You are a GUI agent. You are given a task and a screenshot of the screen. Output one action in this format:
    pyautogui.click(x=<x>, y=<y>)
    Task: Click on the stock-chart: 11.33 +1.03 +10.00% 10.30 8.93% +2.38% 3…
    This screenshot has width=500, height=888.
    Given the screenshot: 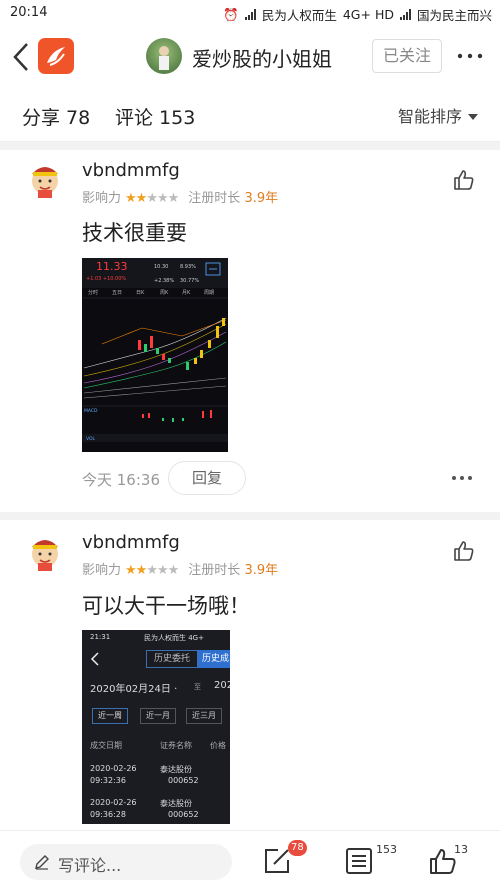 What is the action you would take?
    pyautogui.click(x=155, y=350)
    